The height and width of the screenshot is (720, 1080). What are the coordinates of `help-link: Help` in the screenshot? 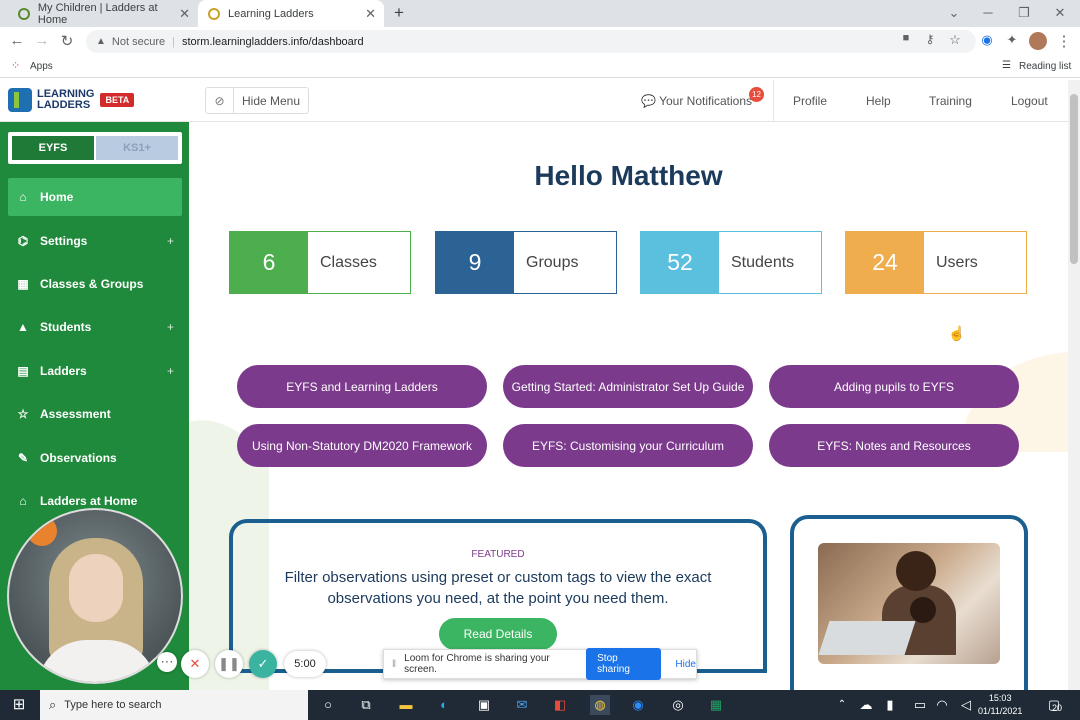 It's located at (878, 101).